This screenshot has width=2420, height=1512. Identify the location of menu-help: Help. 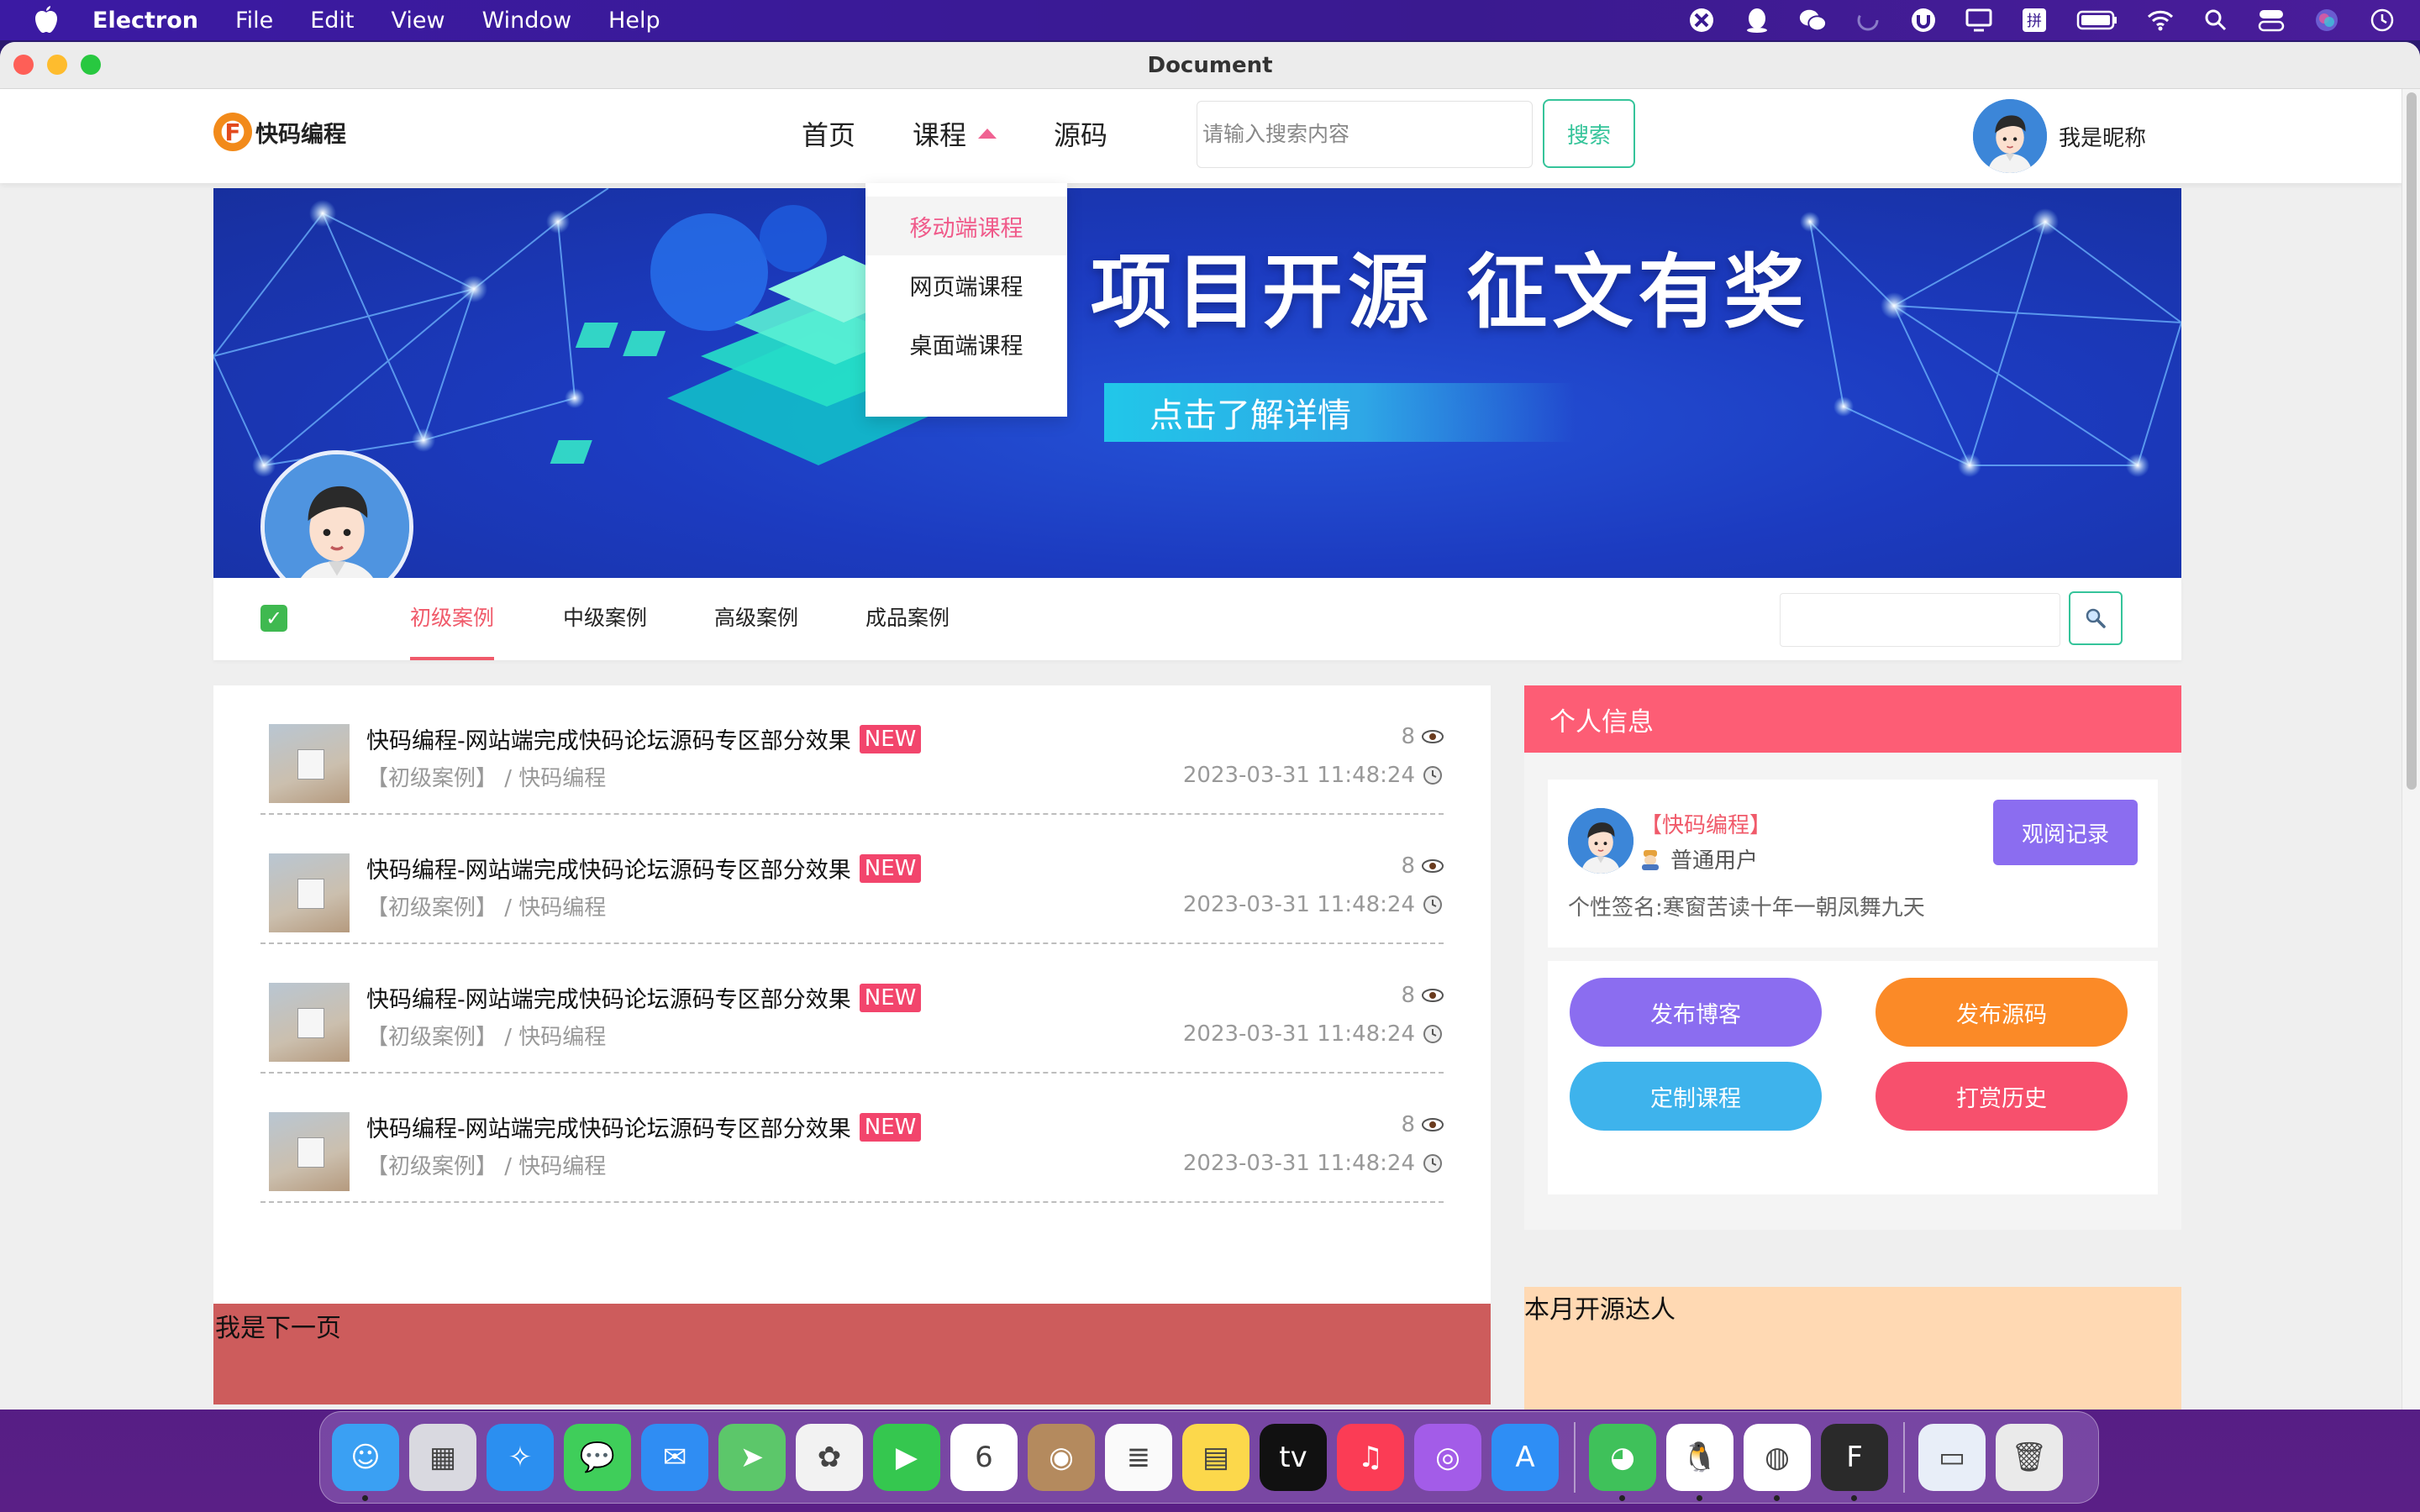
(634, 21).